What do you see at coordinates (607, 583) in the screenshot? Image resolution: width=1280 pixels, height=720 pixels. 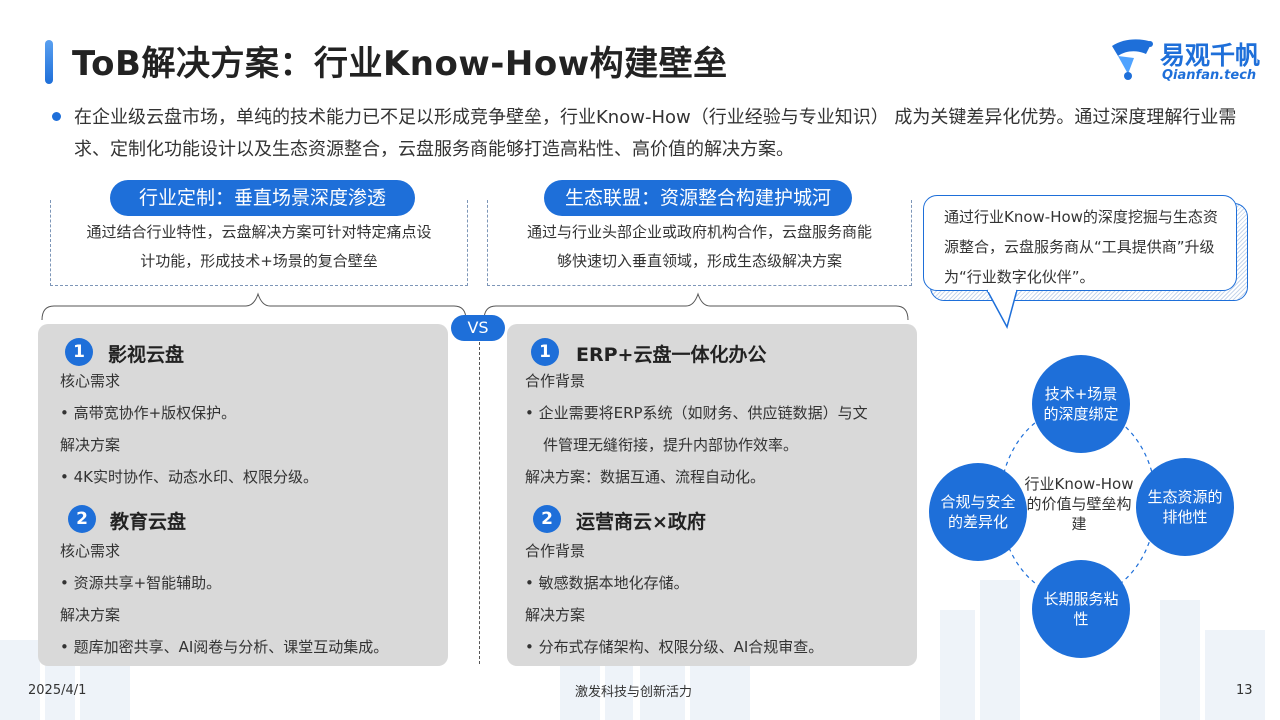 I see `right-item2-bg: • 敏感数据本地化存储。` at bounding box center [607, 583].